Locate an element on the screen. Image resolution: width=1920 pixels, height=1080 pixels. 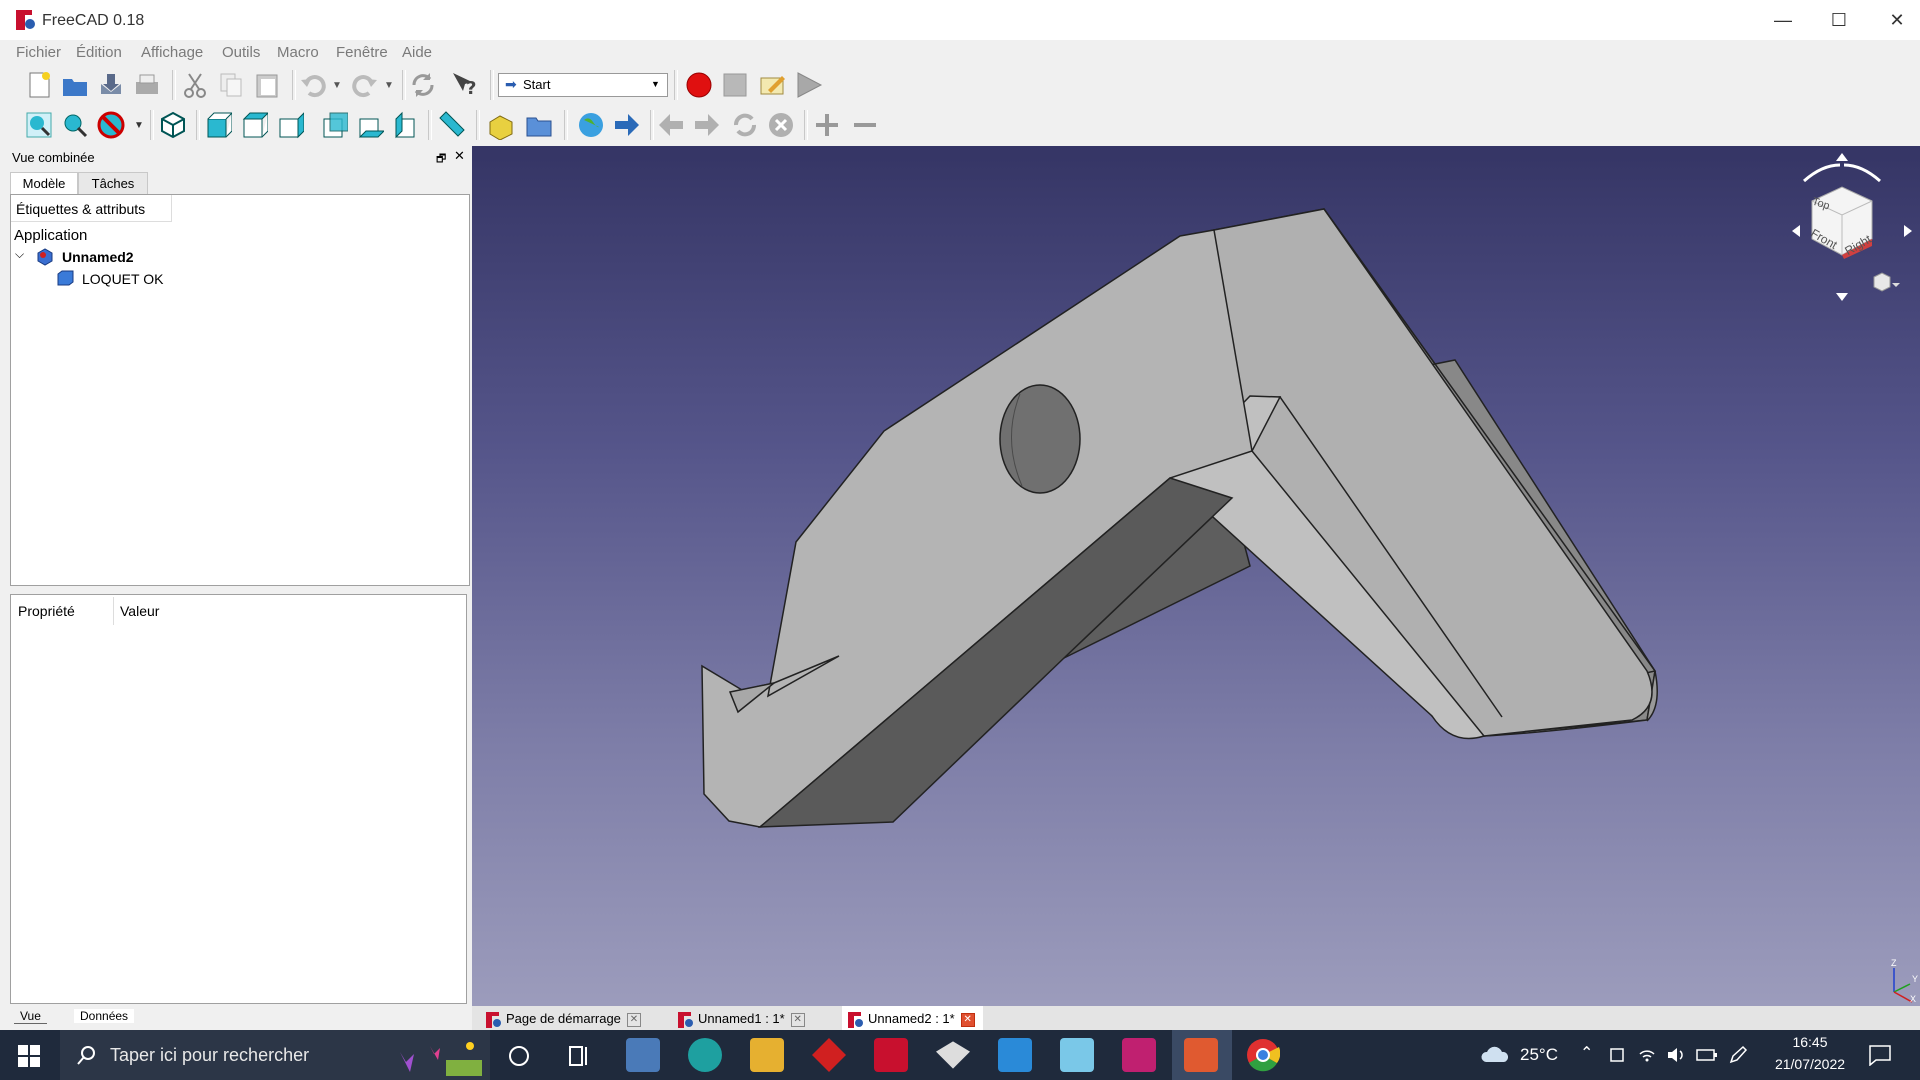
whats-this-icon: ? is located at coordinates (465, 85).